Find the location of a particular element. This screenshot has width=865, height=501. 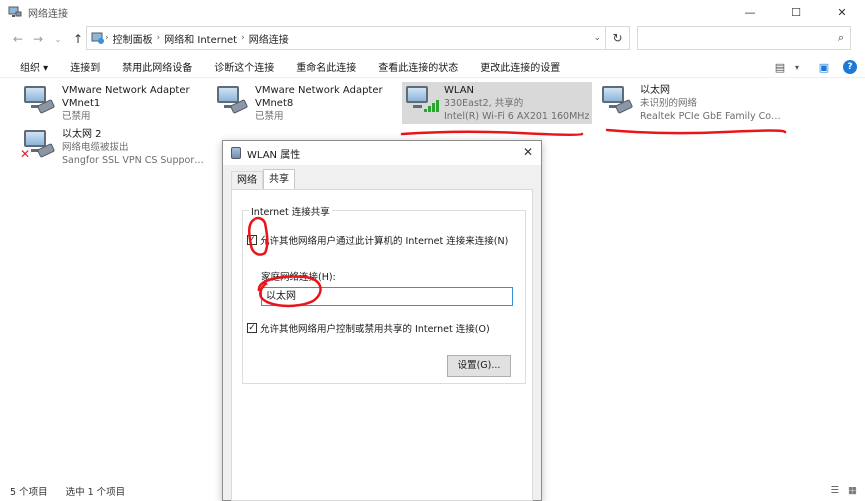

tab-sharing: 共享 is located at coordinates (279, 179).